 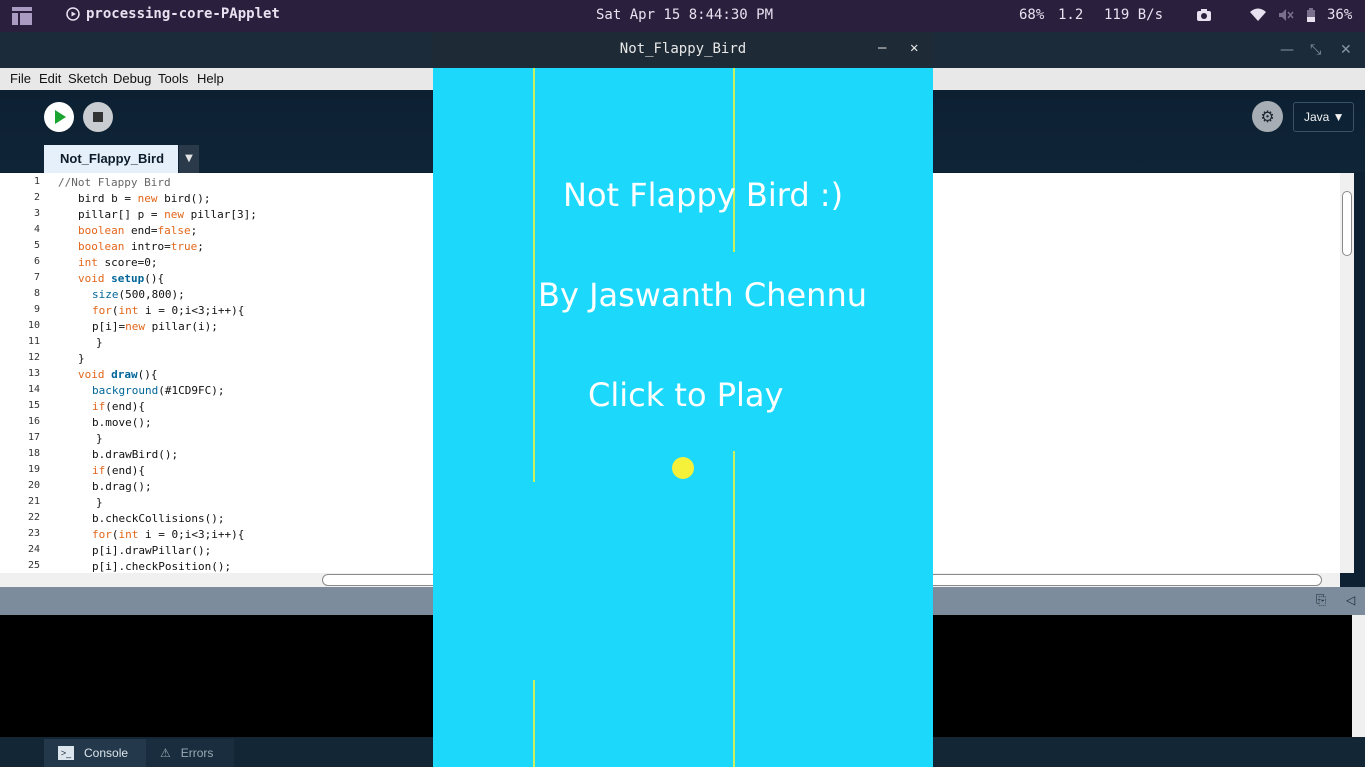 I want to click on debugger-button: ⚙, so click(x=1267, y=116).